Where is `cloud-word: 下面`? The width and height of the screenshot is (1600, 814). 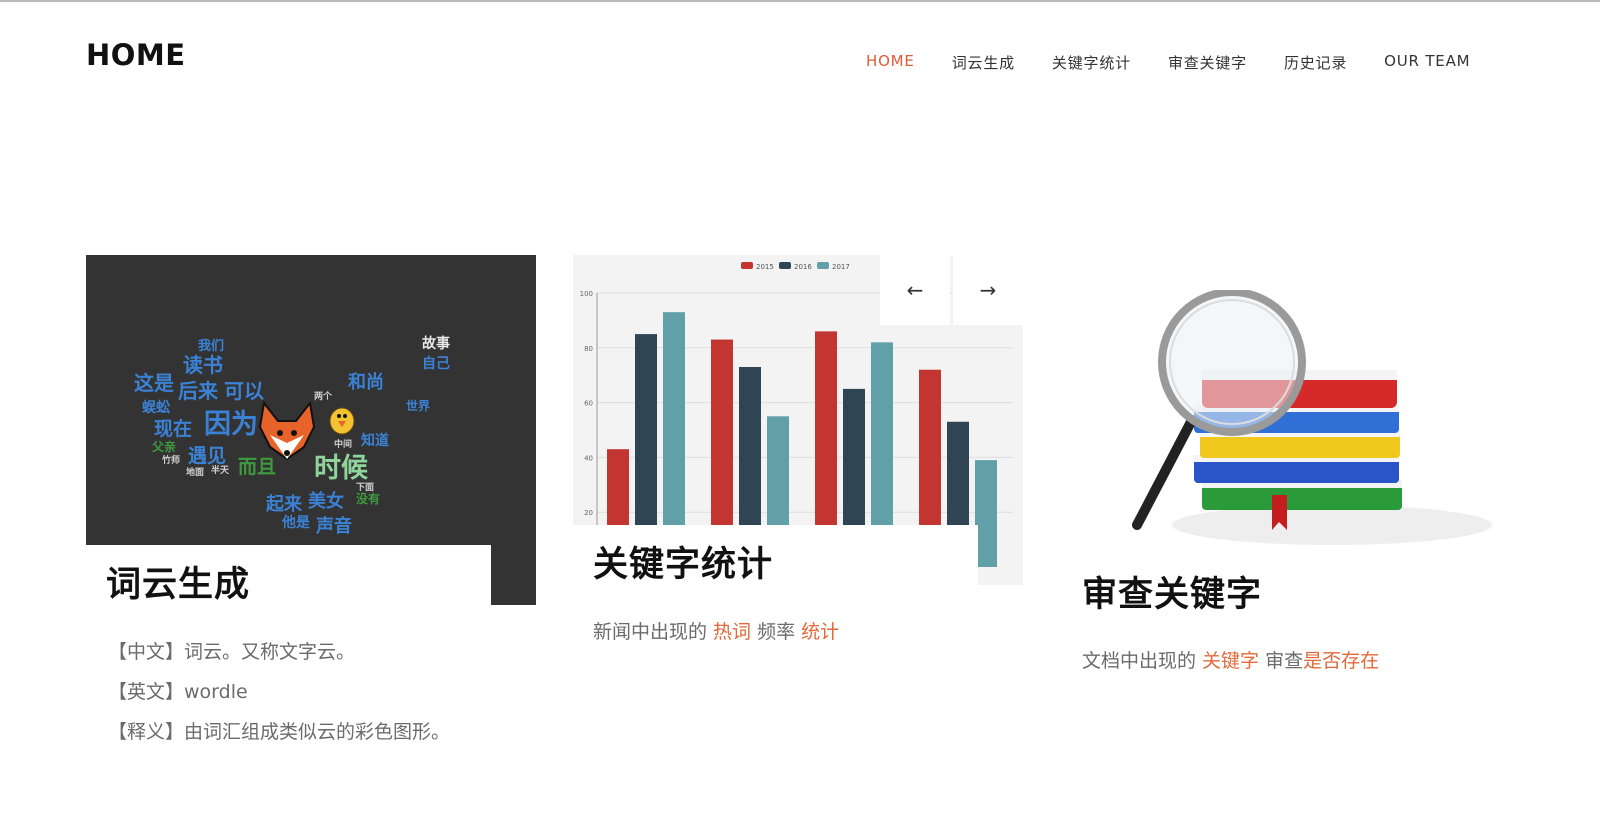 cloud-word: 下面 is located at coordinates (365, 487).